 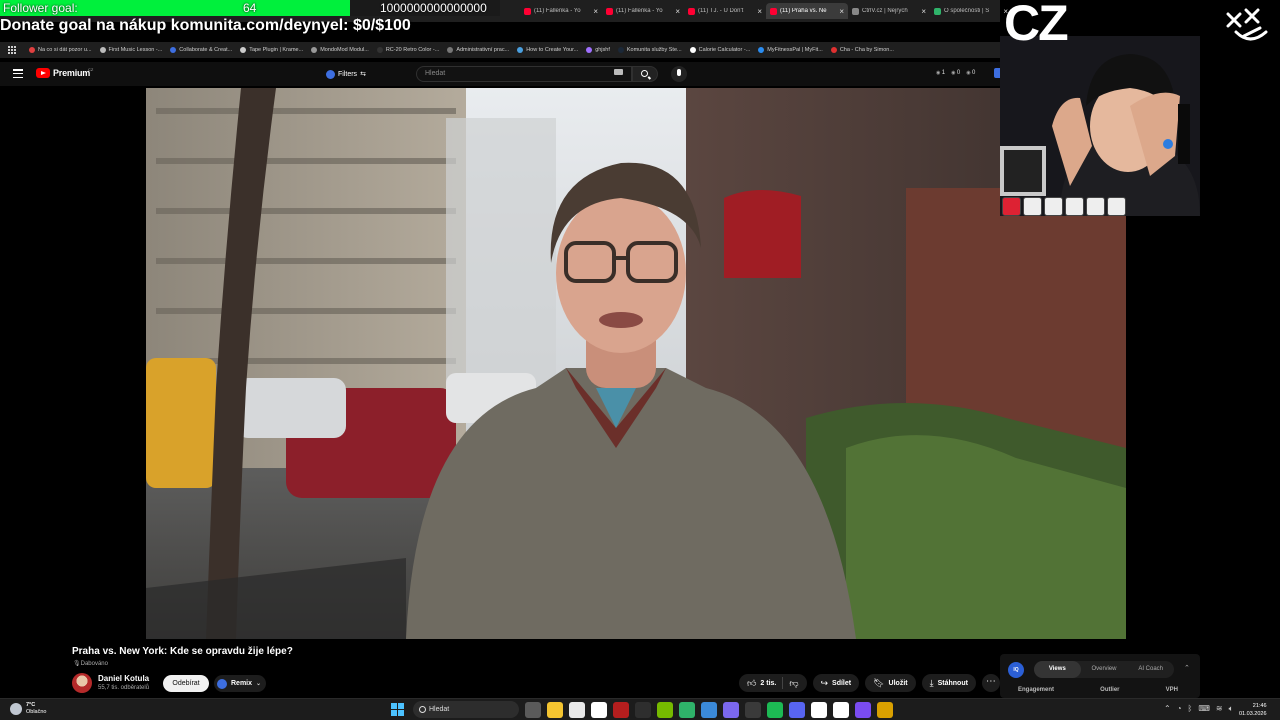 I want to click on ext-stat-1: 1, so click(x=940, y=73).